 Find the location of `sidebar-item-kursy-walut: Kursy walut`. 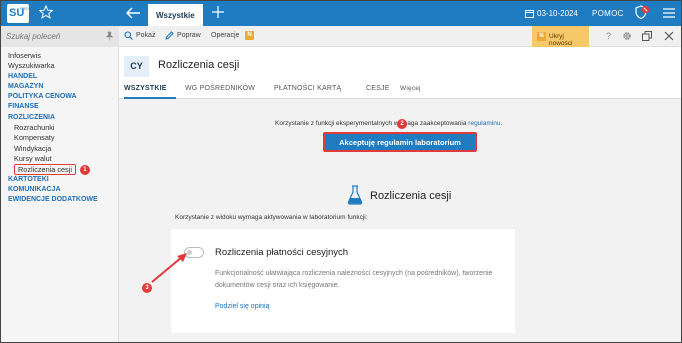

sidebar-item-kursy-walut: Kursy walut is located at coordinates (60, 159).